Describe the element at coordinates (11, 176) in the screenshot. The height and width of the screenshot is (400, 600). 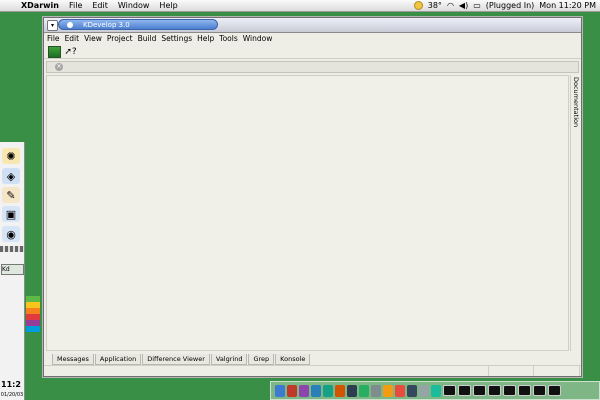
I see `desktop-icon: ◈` at that location.